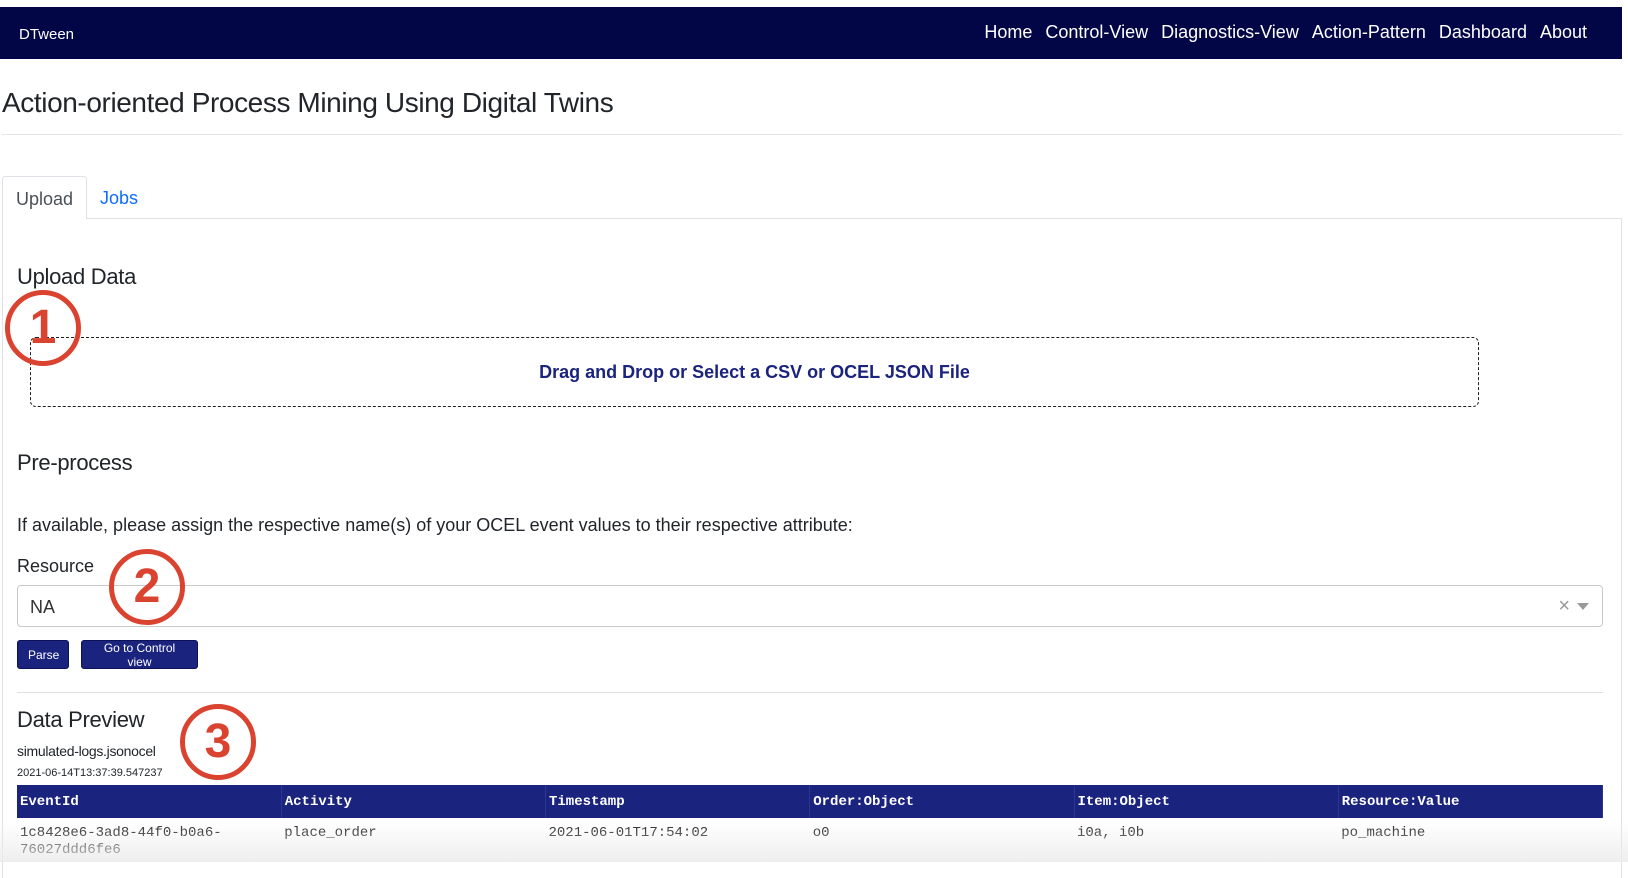 The width and height of the screenshot is (1628, 878). What do you see at coordinates (812, 134) in the screenshot?
I see `title-divider` at bounding box center [812, 134].